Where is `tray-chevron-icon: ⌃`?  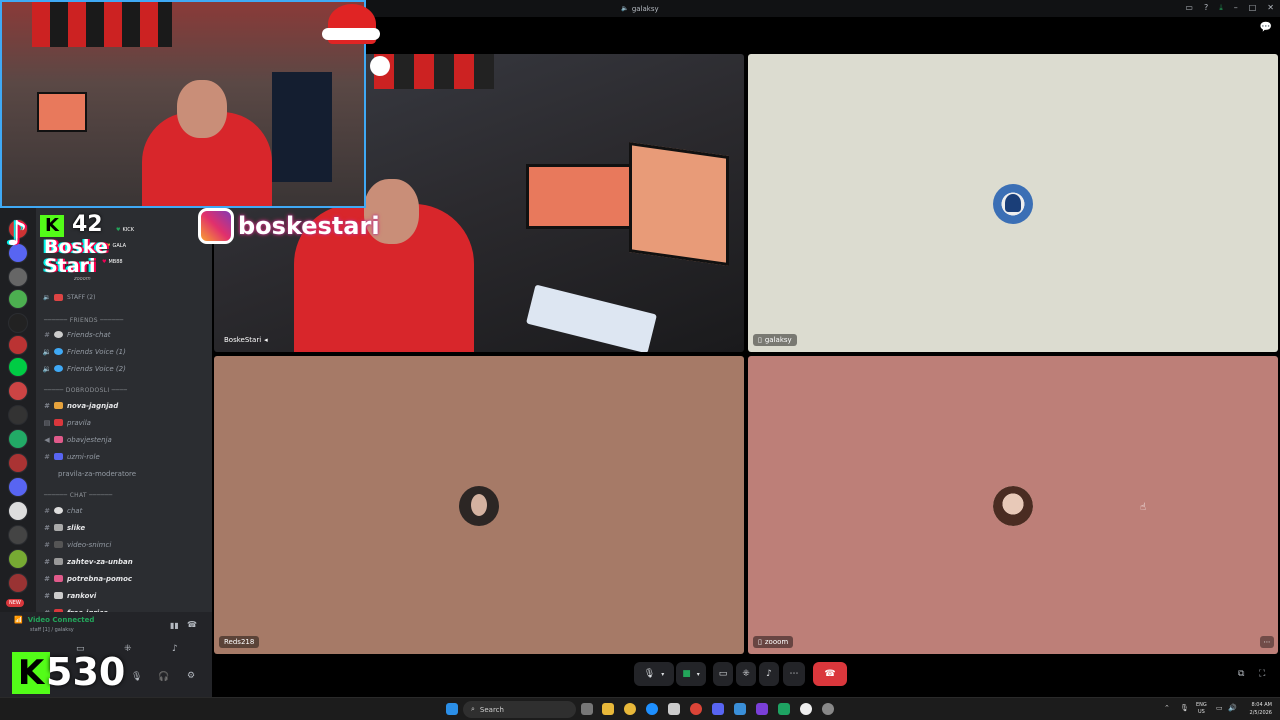 tray-chevron-icon: ⌃ is located at coordinates (1167, 708).